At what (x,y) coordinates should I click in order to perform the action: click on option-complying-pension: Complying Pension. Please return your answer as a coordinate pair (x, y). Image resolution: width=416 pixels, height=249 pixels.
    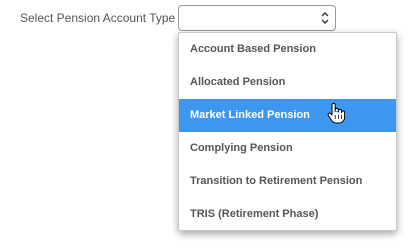
    Looking at the image, I should click on (287, 148).